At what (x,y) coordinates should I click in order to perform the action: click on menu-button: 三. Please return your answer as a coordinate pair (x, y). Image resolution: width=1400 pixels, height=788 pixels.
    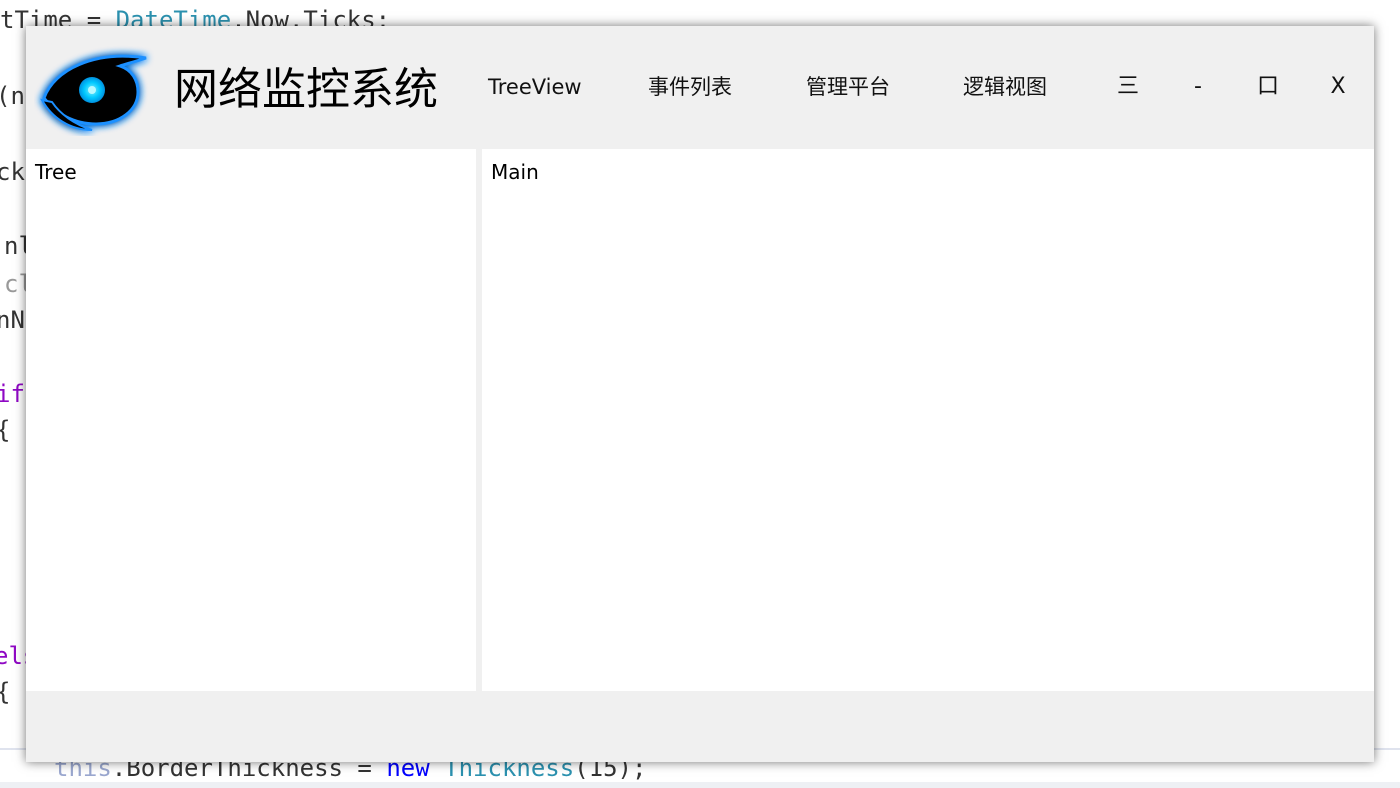
    Looking at the image, I should click on (1128, 87).